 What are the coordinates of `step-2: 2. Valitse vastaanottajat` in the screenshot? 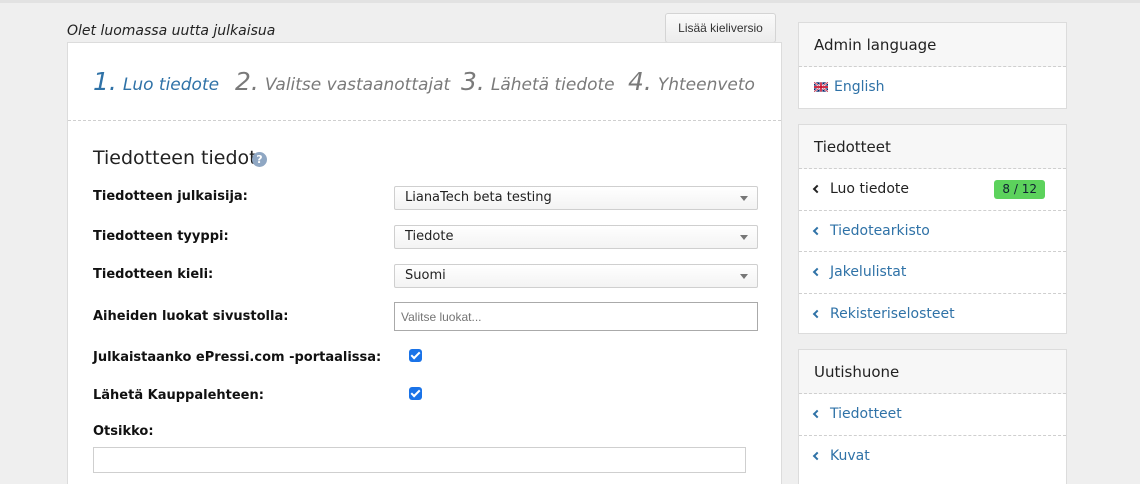 It's located at (342, 81).